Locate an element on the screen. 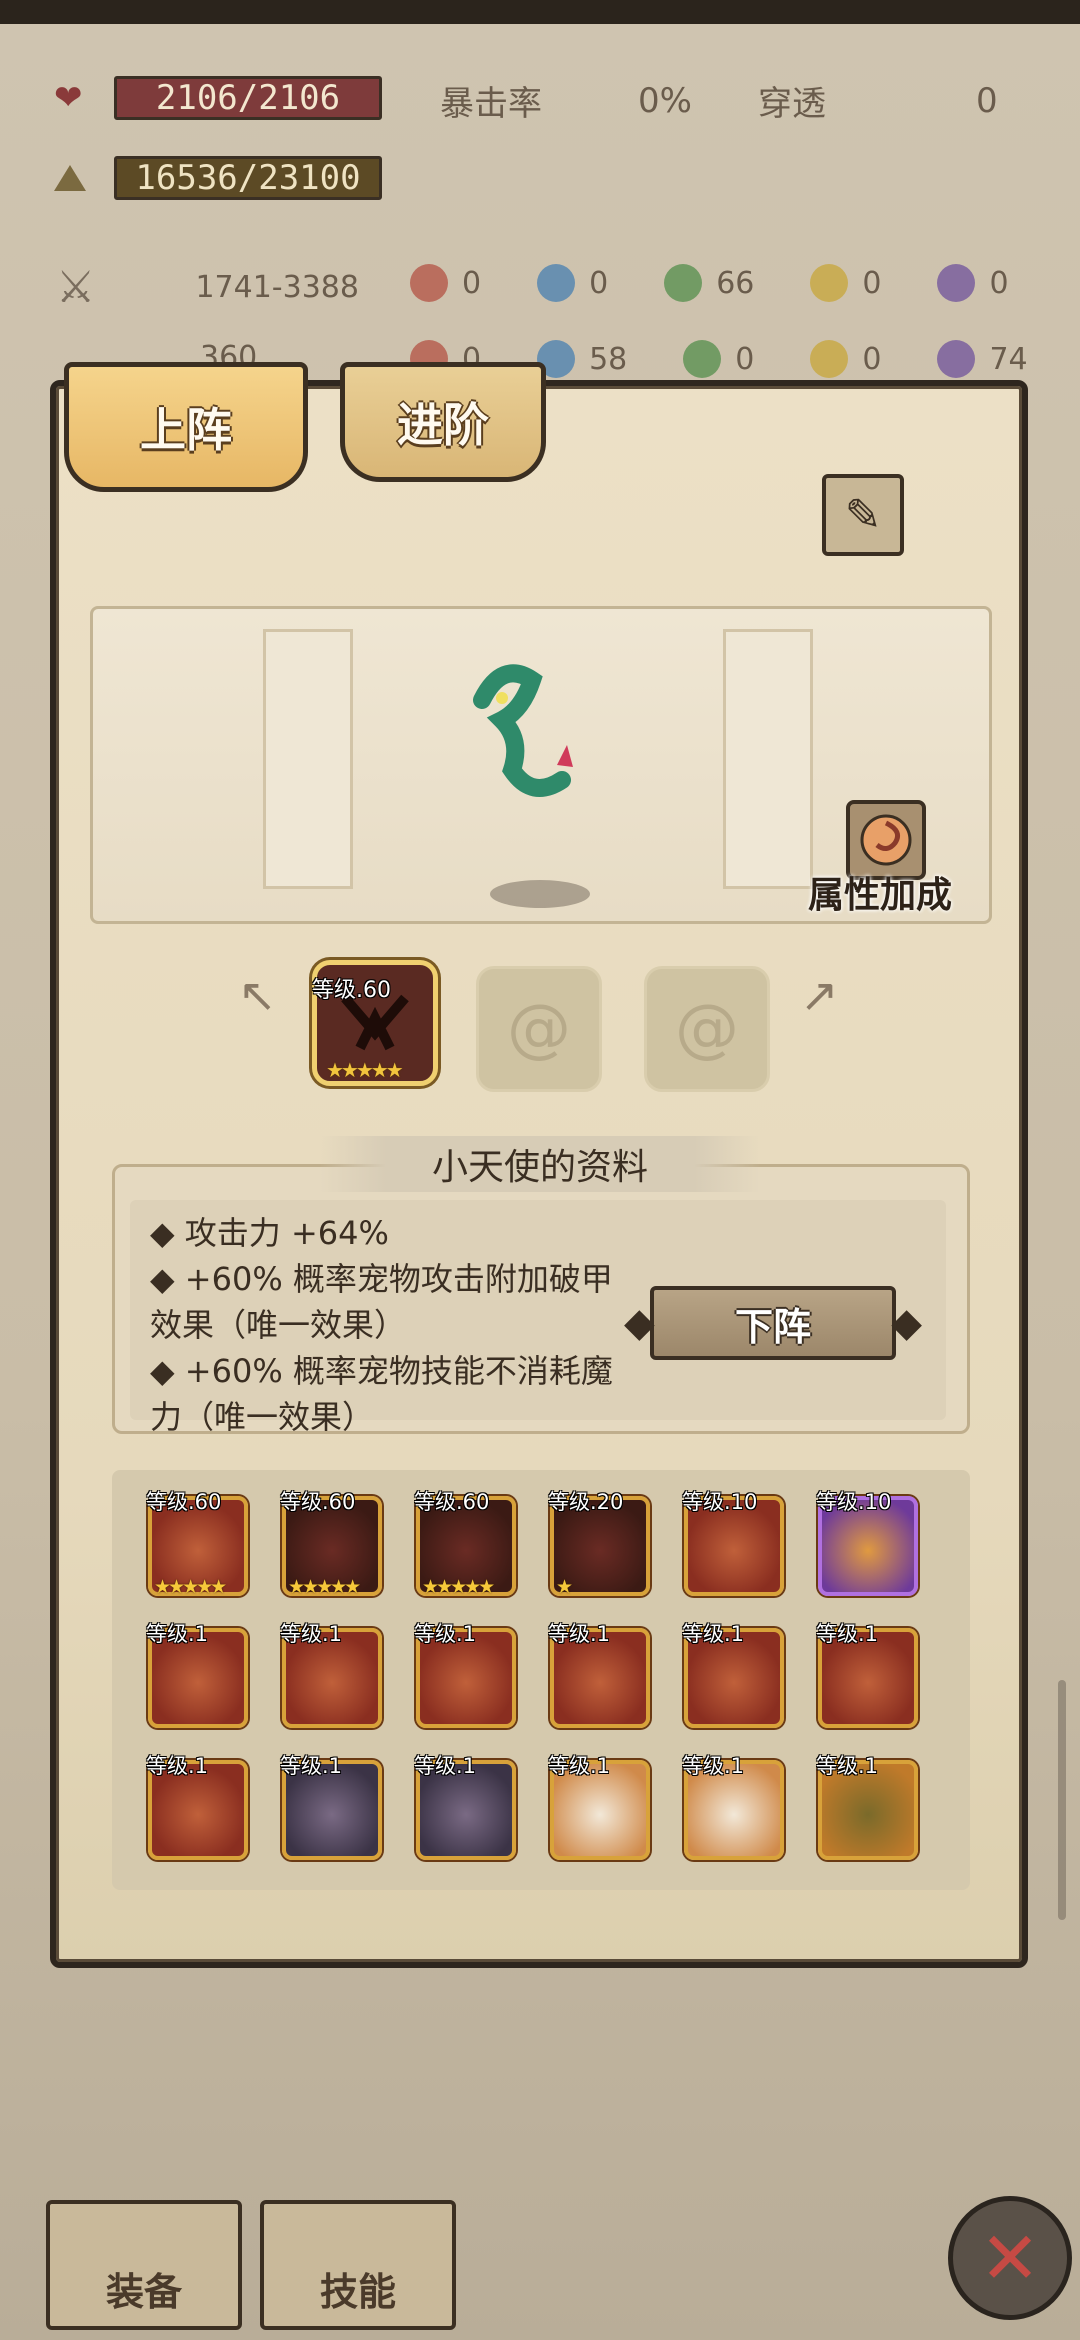 The image size is (1080, 2340). nav-skill-button: 技能 is located at coordinates (358, 2265).